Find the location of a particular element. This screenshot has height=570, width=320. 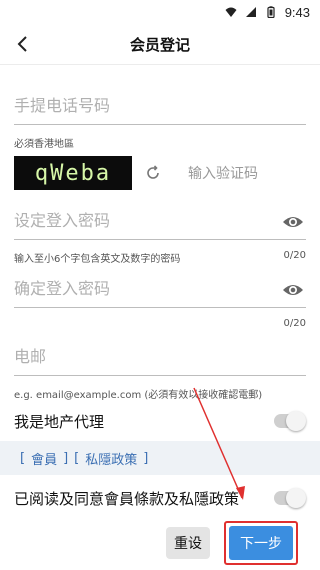

member-terms-link: 會員 is located at coordinates (44, 458).